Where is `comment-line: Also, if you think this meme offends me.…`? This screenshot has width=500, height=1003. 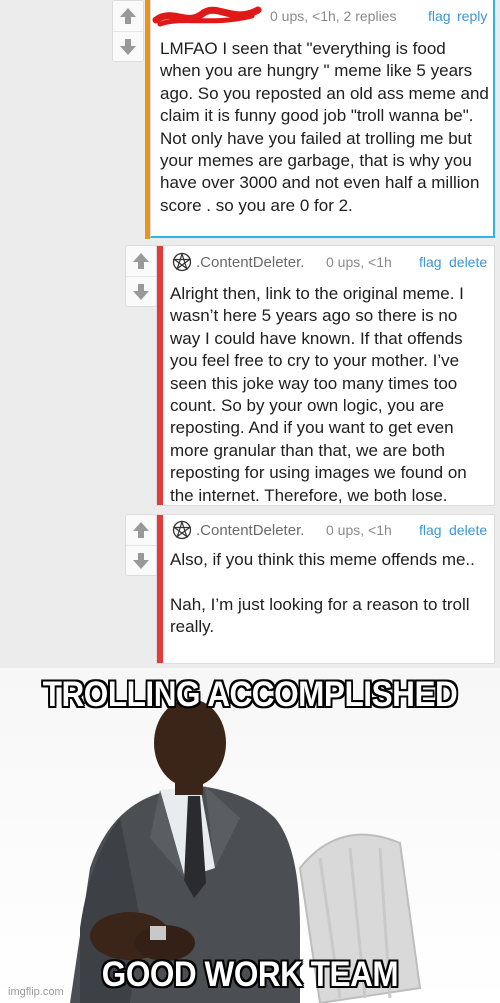 comment-line: Also, if you think this meme offends me.… is located at coordinates (322, 559).